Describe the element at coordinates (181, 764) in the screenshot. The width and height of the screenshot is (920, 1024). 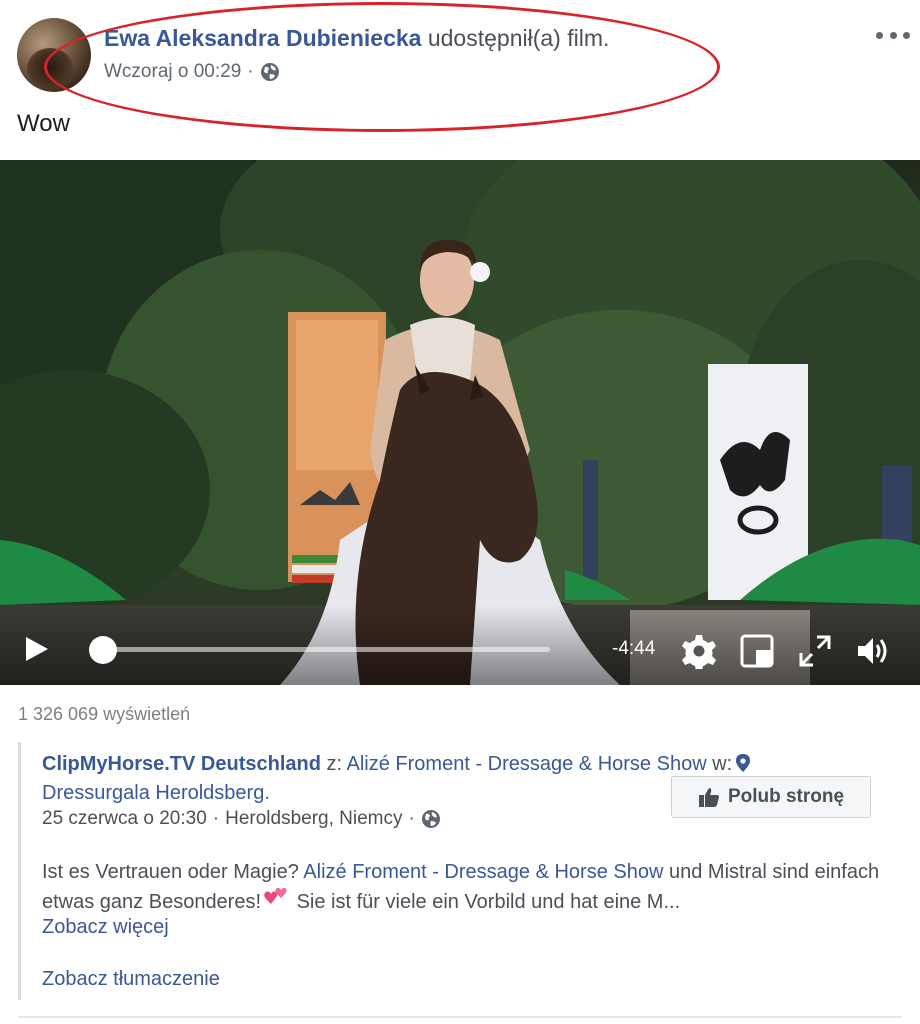
I see `source-page-link: ClipMyHorse.TV Deutschland` at that location.